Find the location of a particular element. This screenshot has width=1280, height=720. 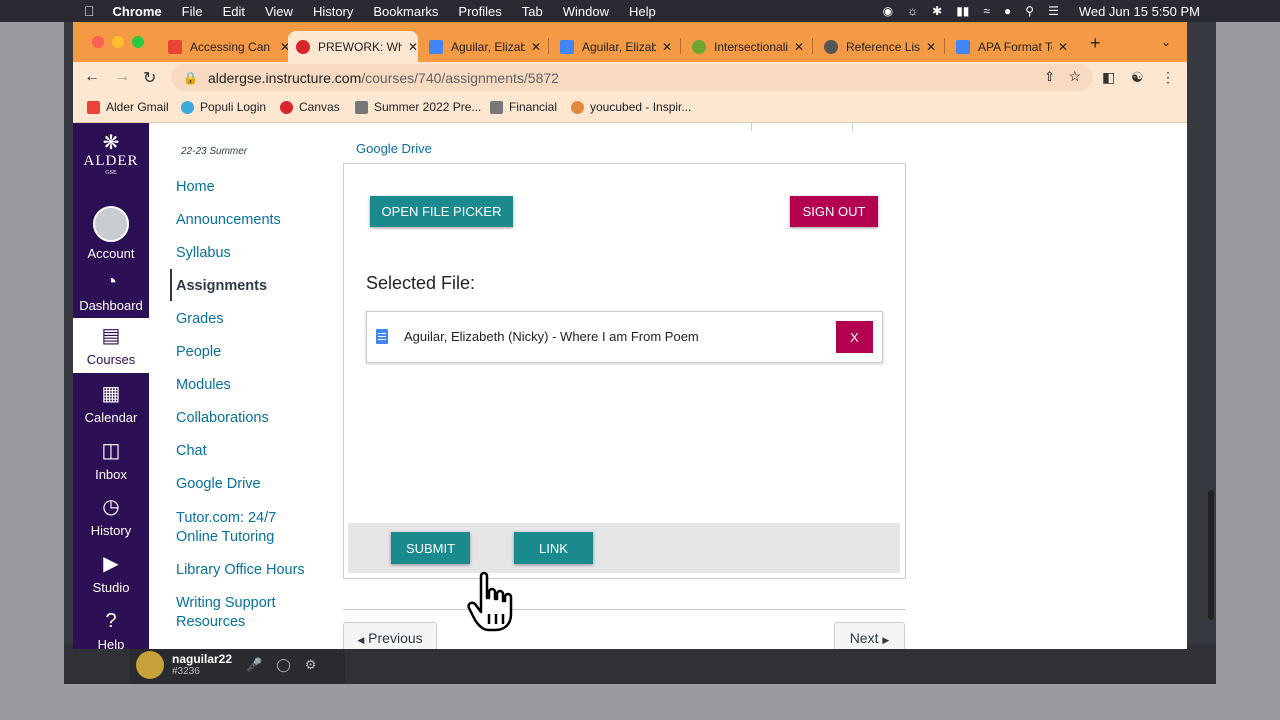

control-center-icon: ☰ is located at coordinates (1053, 11).